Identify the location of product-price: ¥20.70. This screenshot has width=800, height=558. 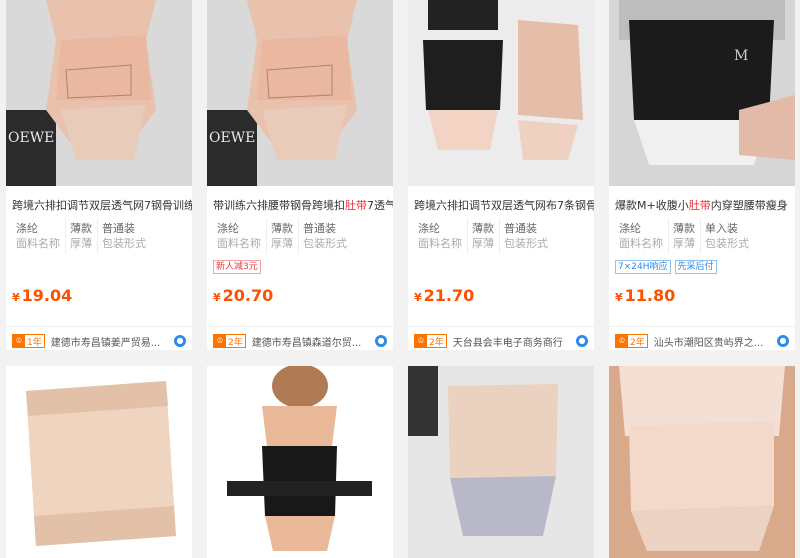
(243, 295).